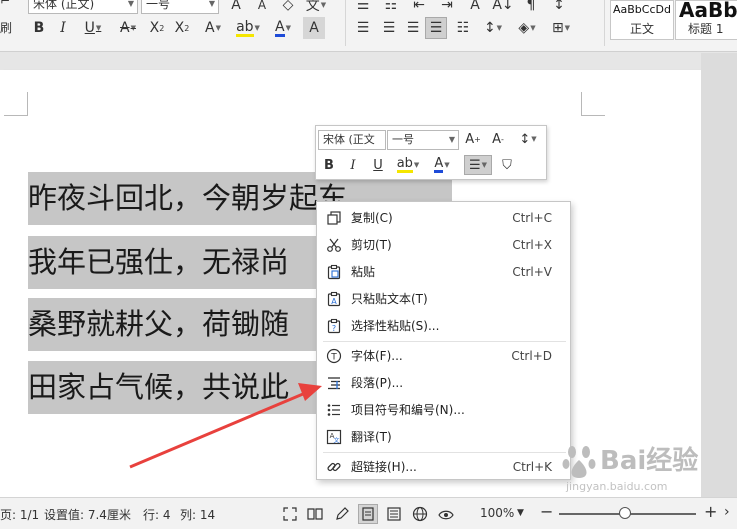  Describe the element at coordinates (443, 436) in the screenshot. I see `menu-item-translate: A文 翻译(T)` at that location.